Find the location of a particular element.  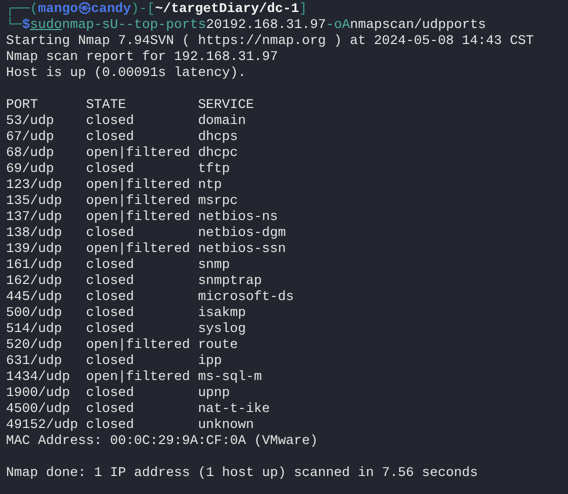

table-cell-text: upnp is located at coordinates (214, 394).